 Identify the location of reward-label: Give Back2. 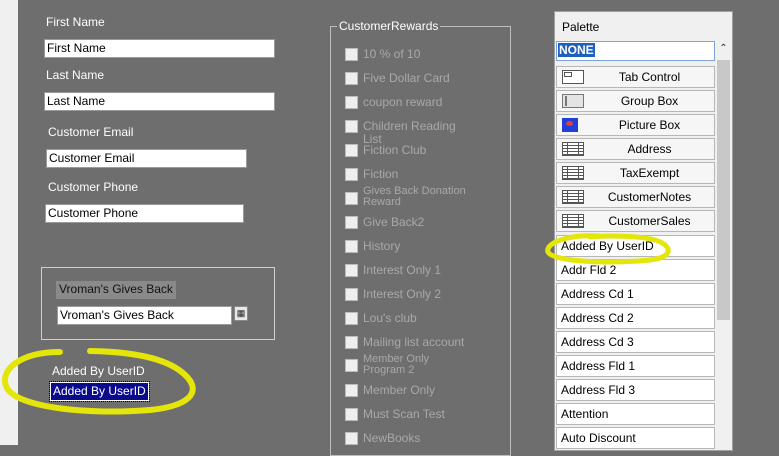
(394, 222).